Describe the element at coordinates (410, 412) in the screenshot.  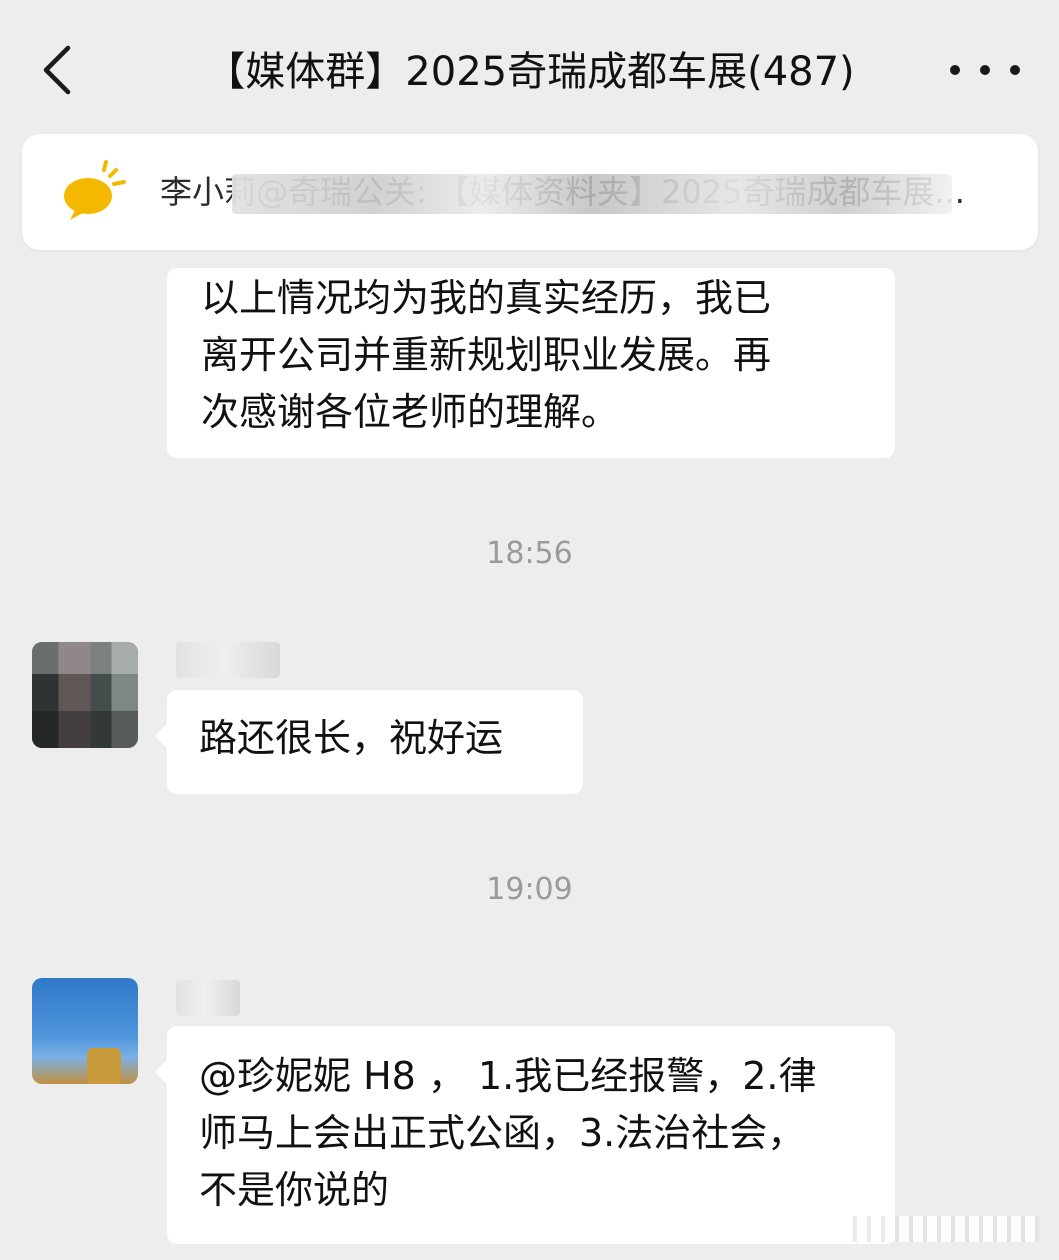
I see `message-line: 次感谢各位老师的理解。` at that location.